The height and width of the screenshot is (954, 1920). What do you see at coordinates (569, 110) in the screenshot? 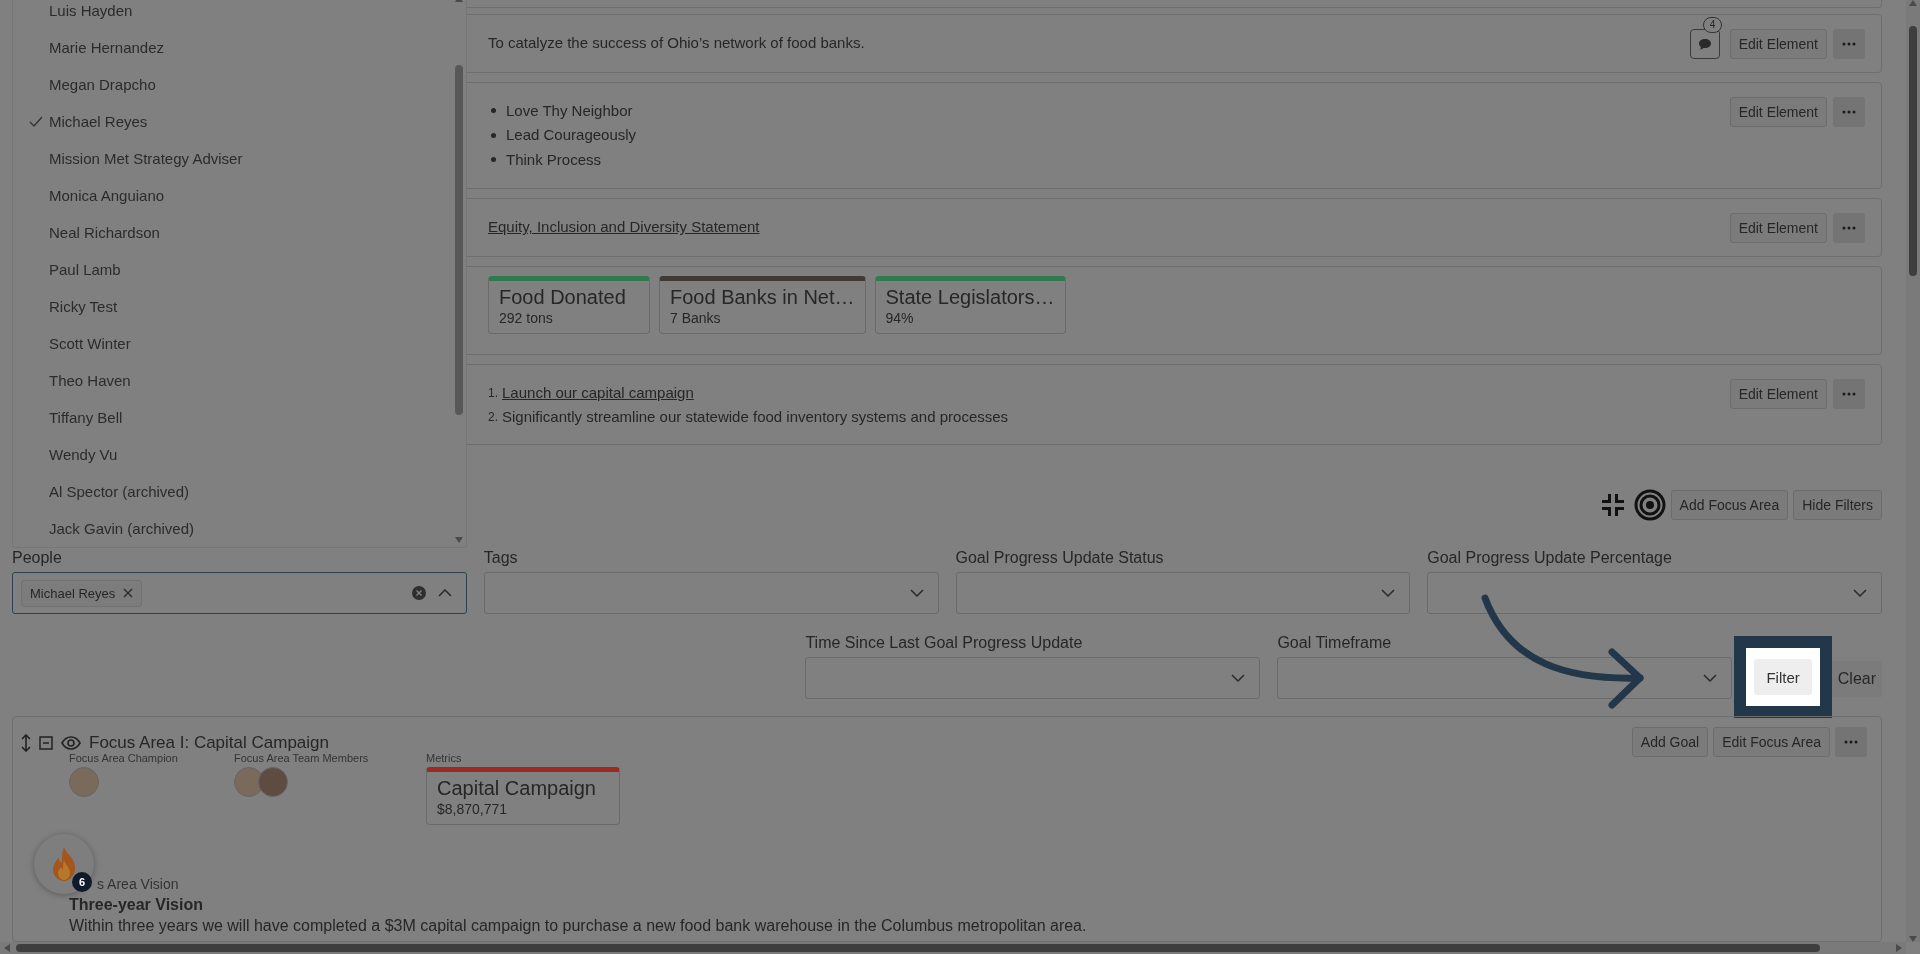
I see `list-item: Love Thy Neighbor` at bounding box center [569, 110].